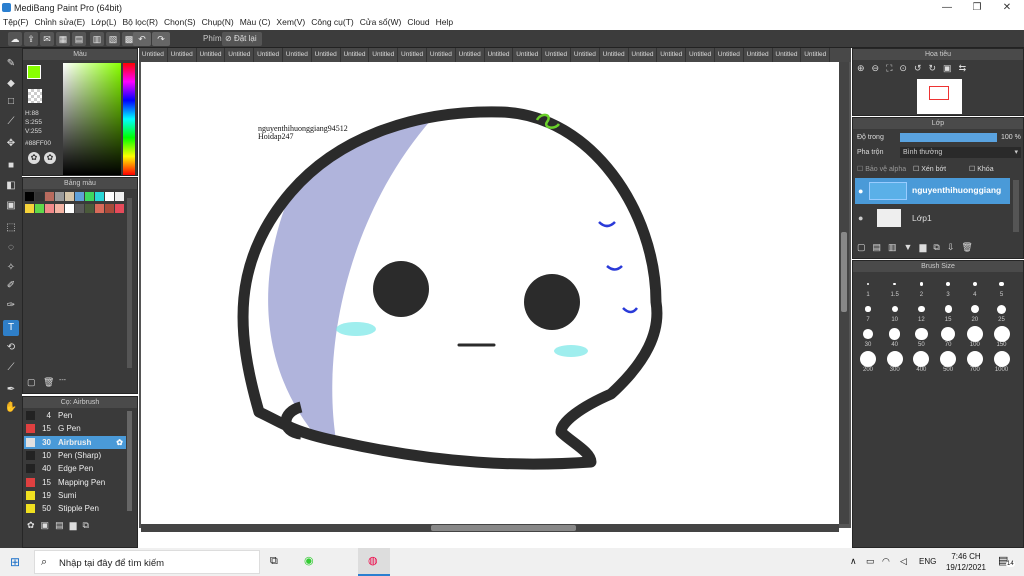 Image resolution: width=1024 pixels, height=576 pixels. I want to click on menu-filter: Bộ lọc(R), so click(140, 22).